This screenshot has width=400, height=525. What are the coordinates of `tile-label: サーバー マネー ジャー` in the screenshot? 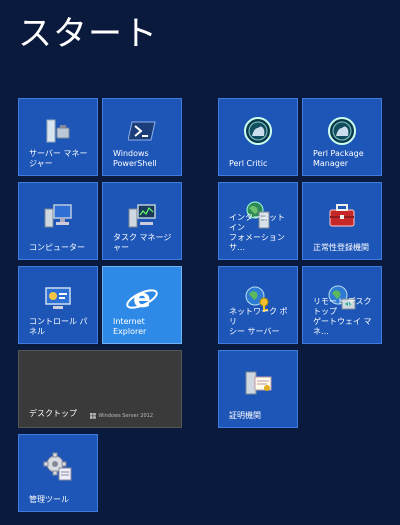 It's located at (58, 158).